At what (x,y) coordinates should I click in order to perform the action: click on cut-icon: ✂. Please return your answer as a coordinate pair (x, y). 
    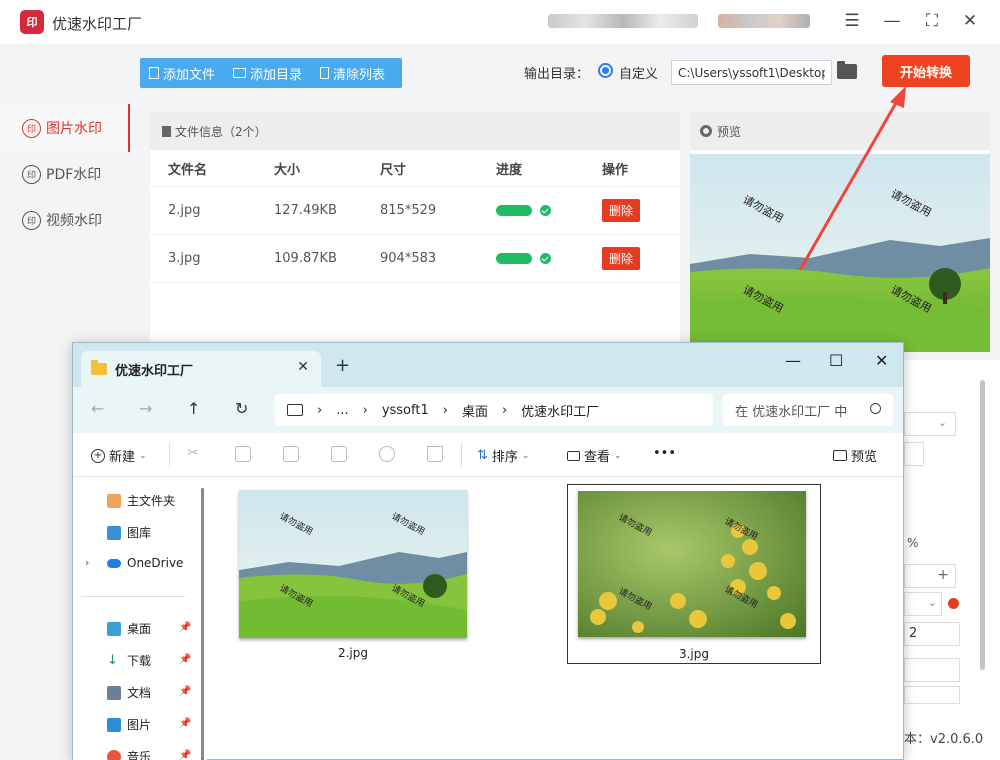
    Looking at the image, I should click on (195, 454).